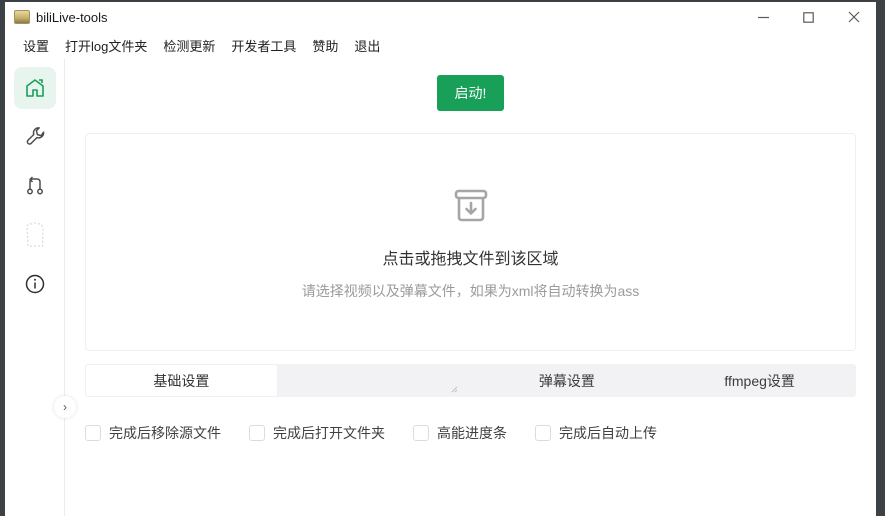 The image size is (885, 516). I want to click on settings-tabbar: 基础设置 弹幕设置 ffmpeg设置, so click(470, 380).